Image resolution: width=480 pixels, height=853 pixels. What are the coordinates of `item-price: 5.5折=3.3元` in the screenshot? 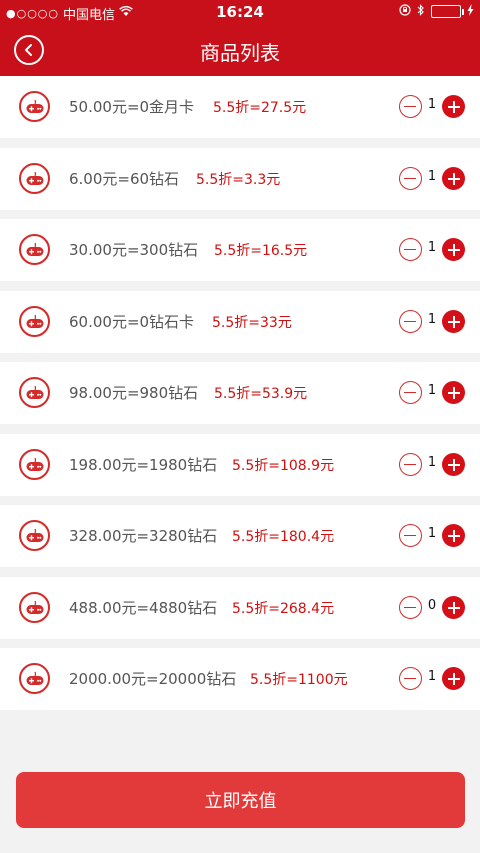 It's located at (238, 180).